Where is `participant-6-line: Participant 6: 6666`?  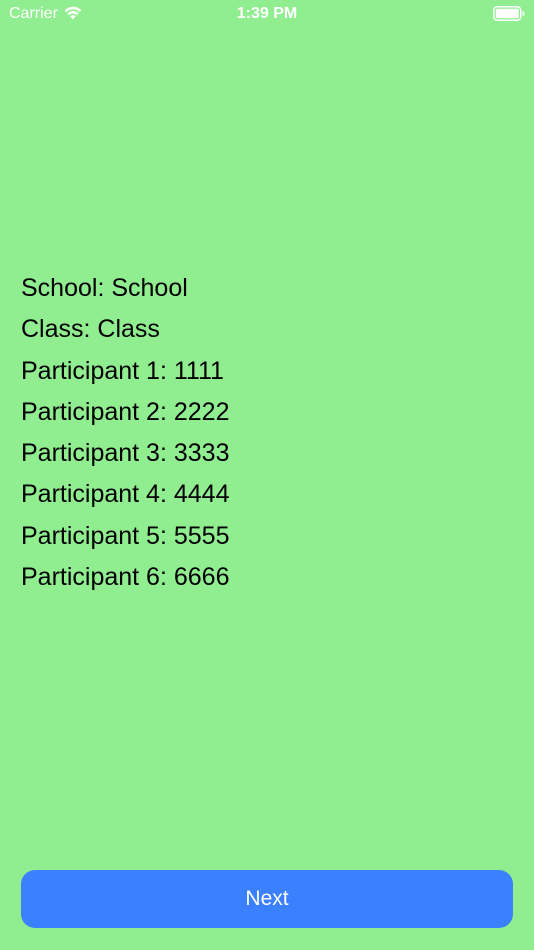
participant-6-line: Participant 6: 6666 is located at coordinates (125, 577).